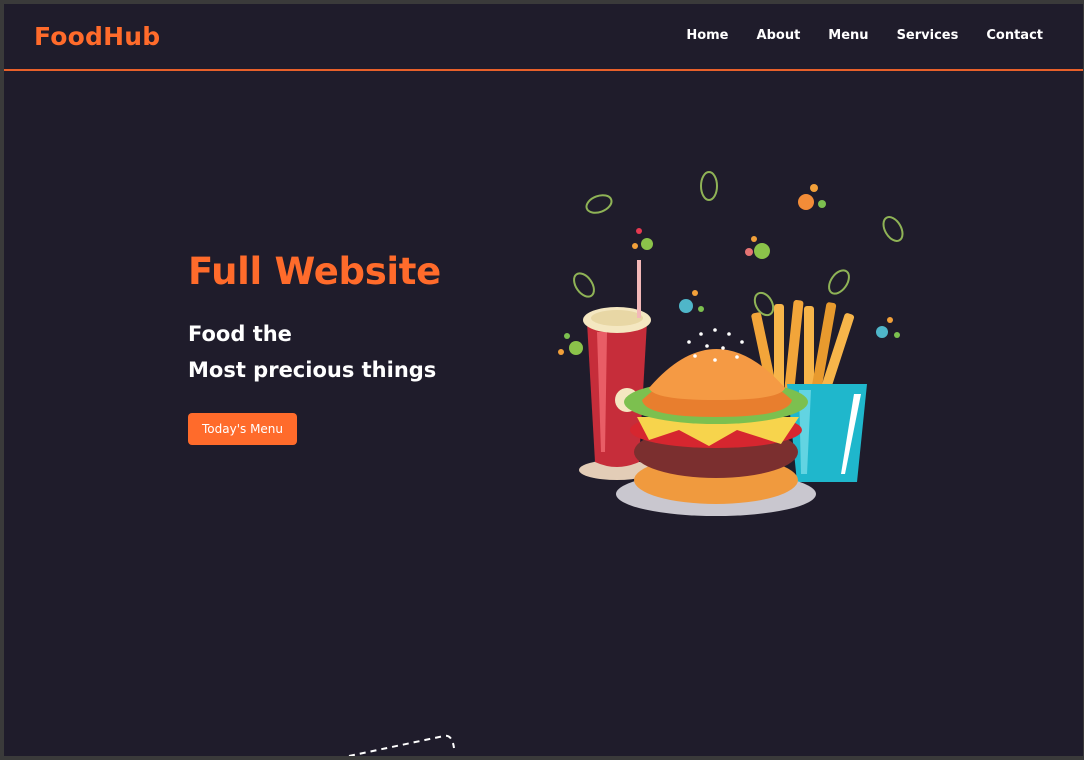  What do you see at coordinates (707, 35) in the screenshot?
I see `nav-link-home: Home` at bounding box center [707, 35].